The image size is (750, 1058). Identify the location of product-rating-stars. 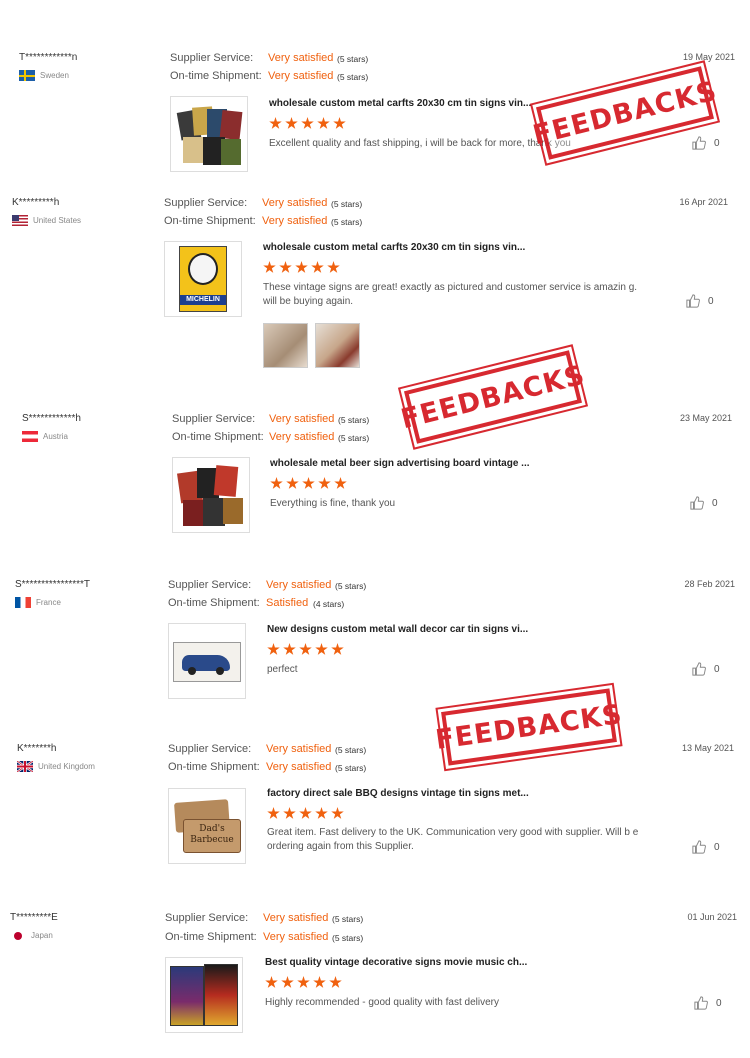
(303, 982).